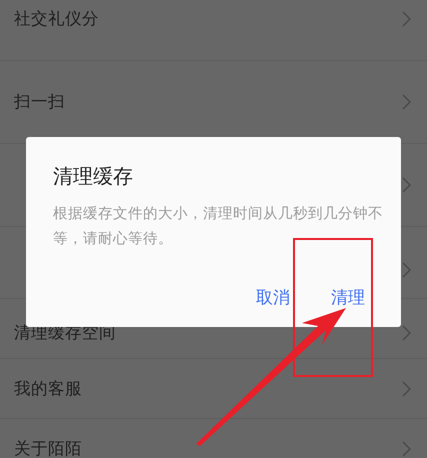 Image resolution: width=427 pixels, height=458 pixels. Describe the element at coordinates (273, 297) in the screenshot. I see `dialog-button: 取消` at that location.